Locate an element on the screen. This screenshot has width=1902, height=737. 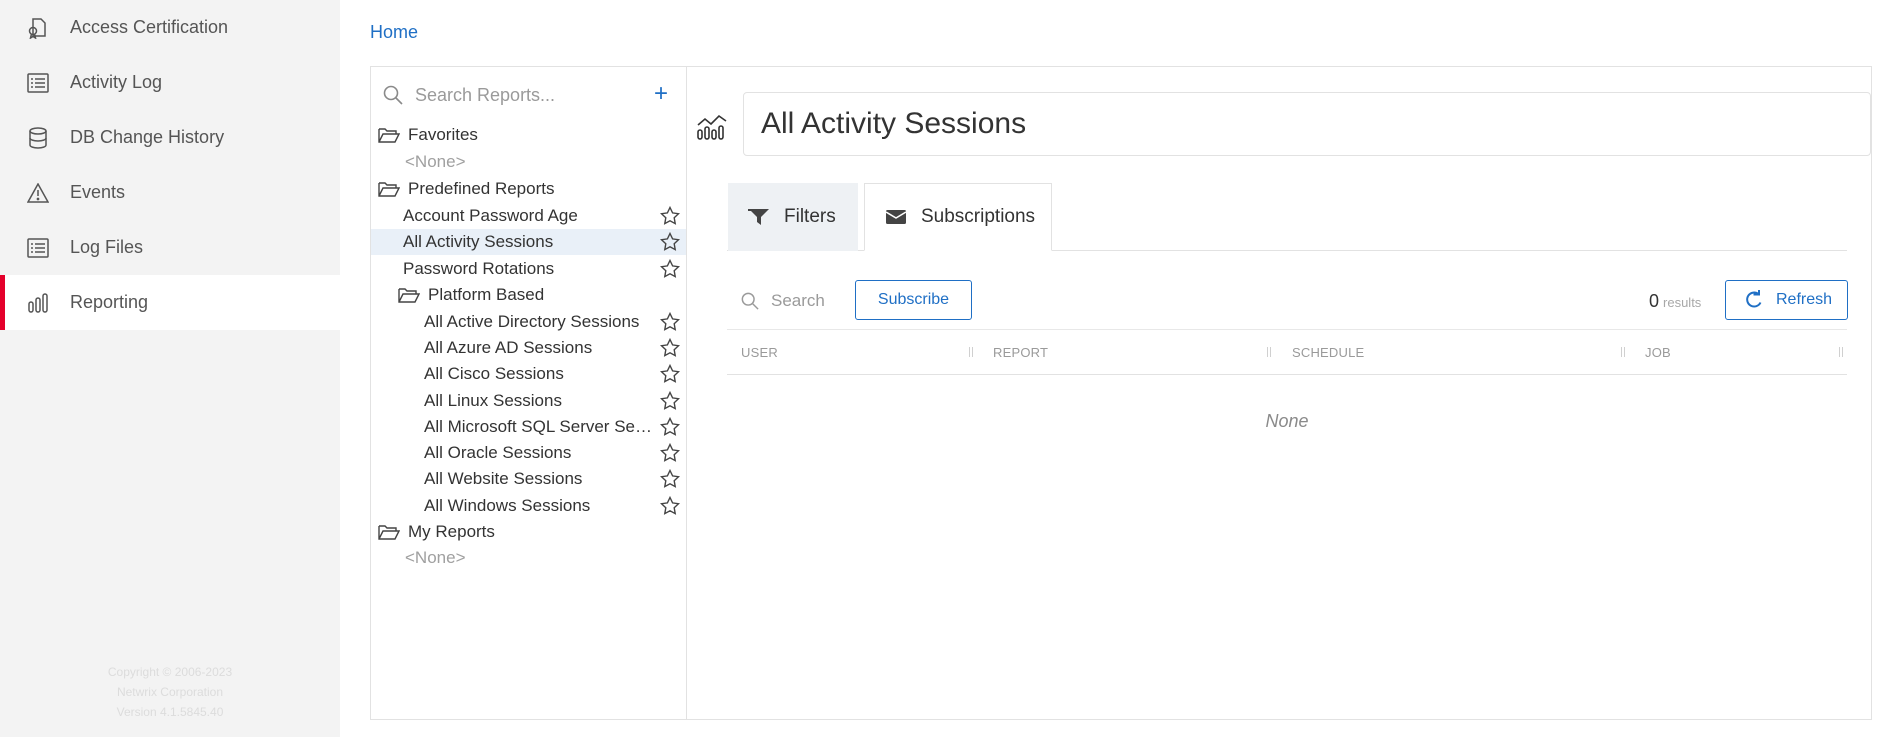
nav-item-reporting: Reporting is located at coordinates (170, 302).